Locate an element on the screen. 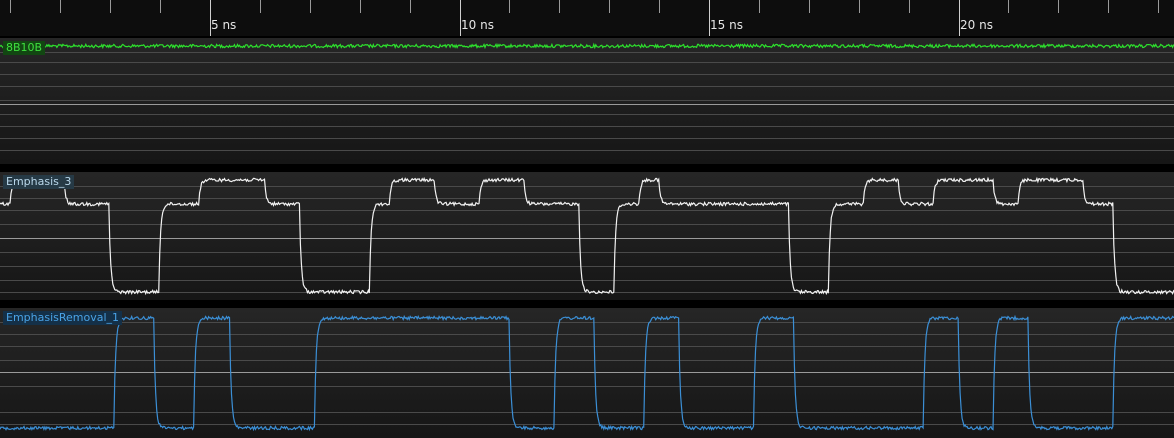  ruler-label-15ns: 15 ns is located at coordinates (726, 25).